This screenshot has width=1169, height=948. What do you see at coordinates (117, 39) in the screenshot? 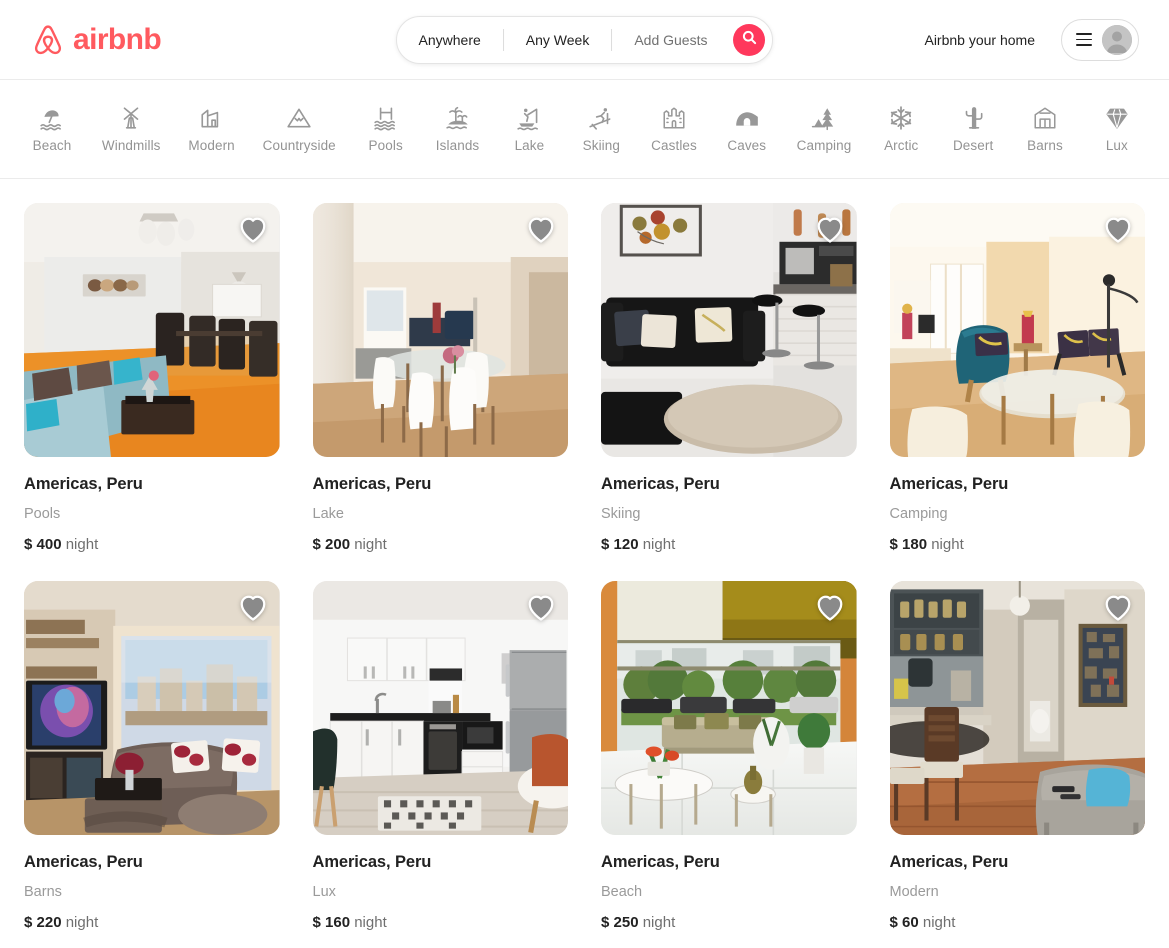
I see `airbnb-logo-text: airbnb` at bounding box center [117, 39].